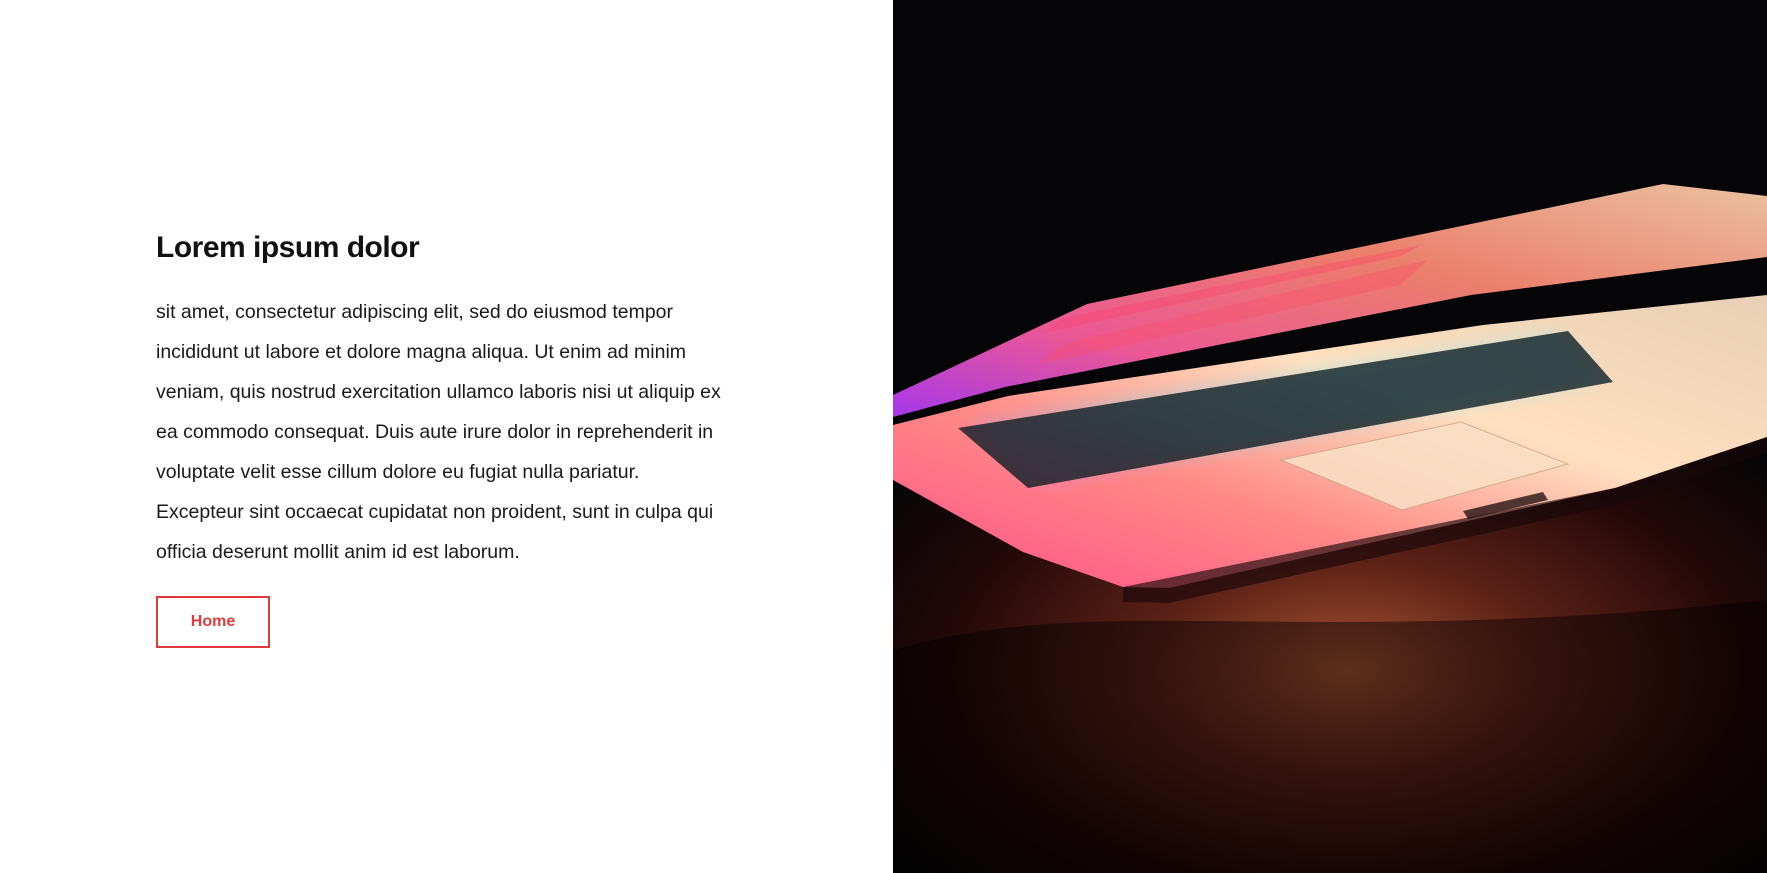  I want to click on home-button: Home, so click(213, 622).